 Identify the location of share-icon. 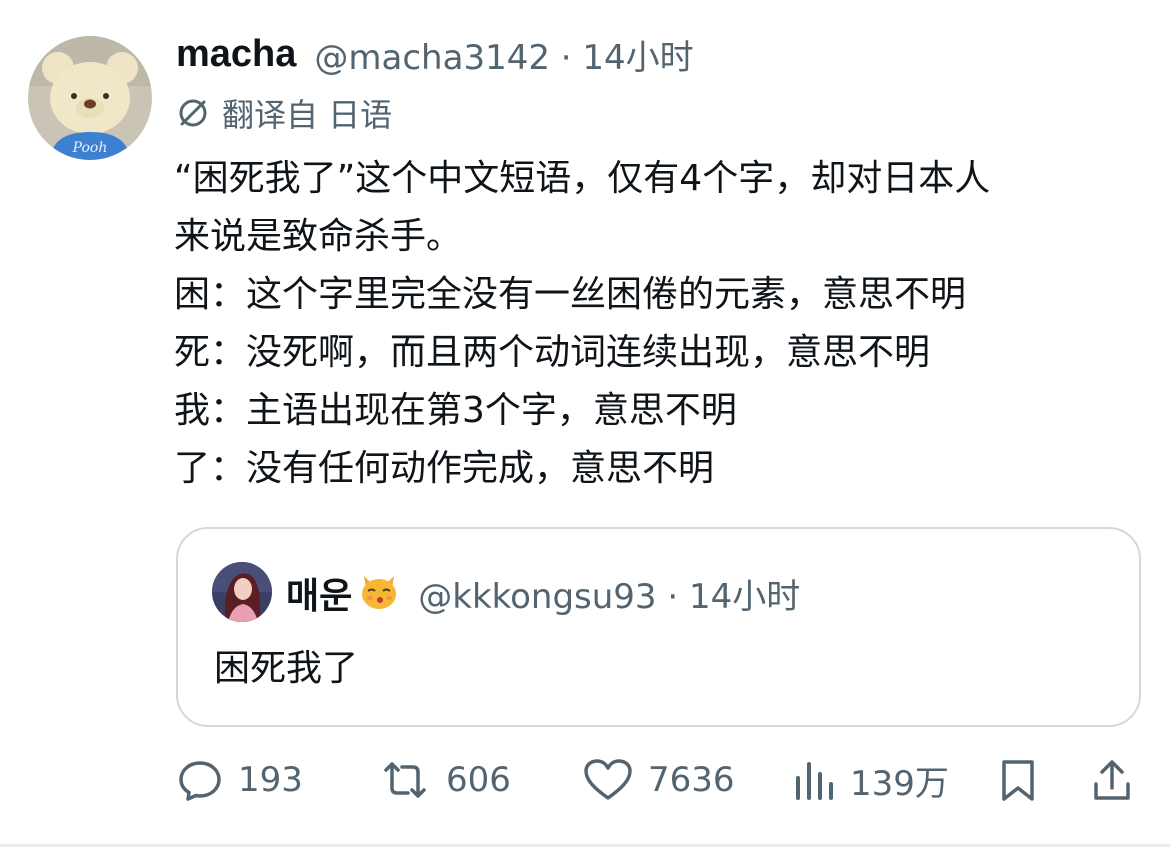
(1112, 780).